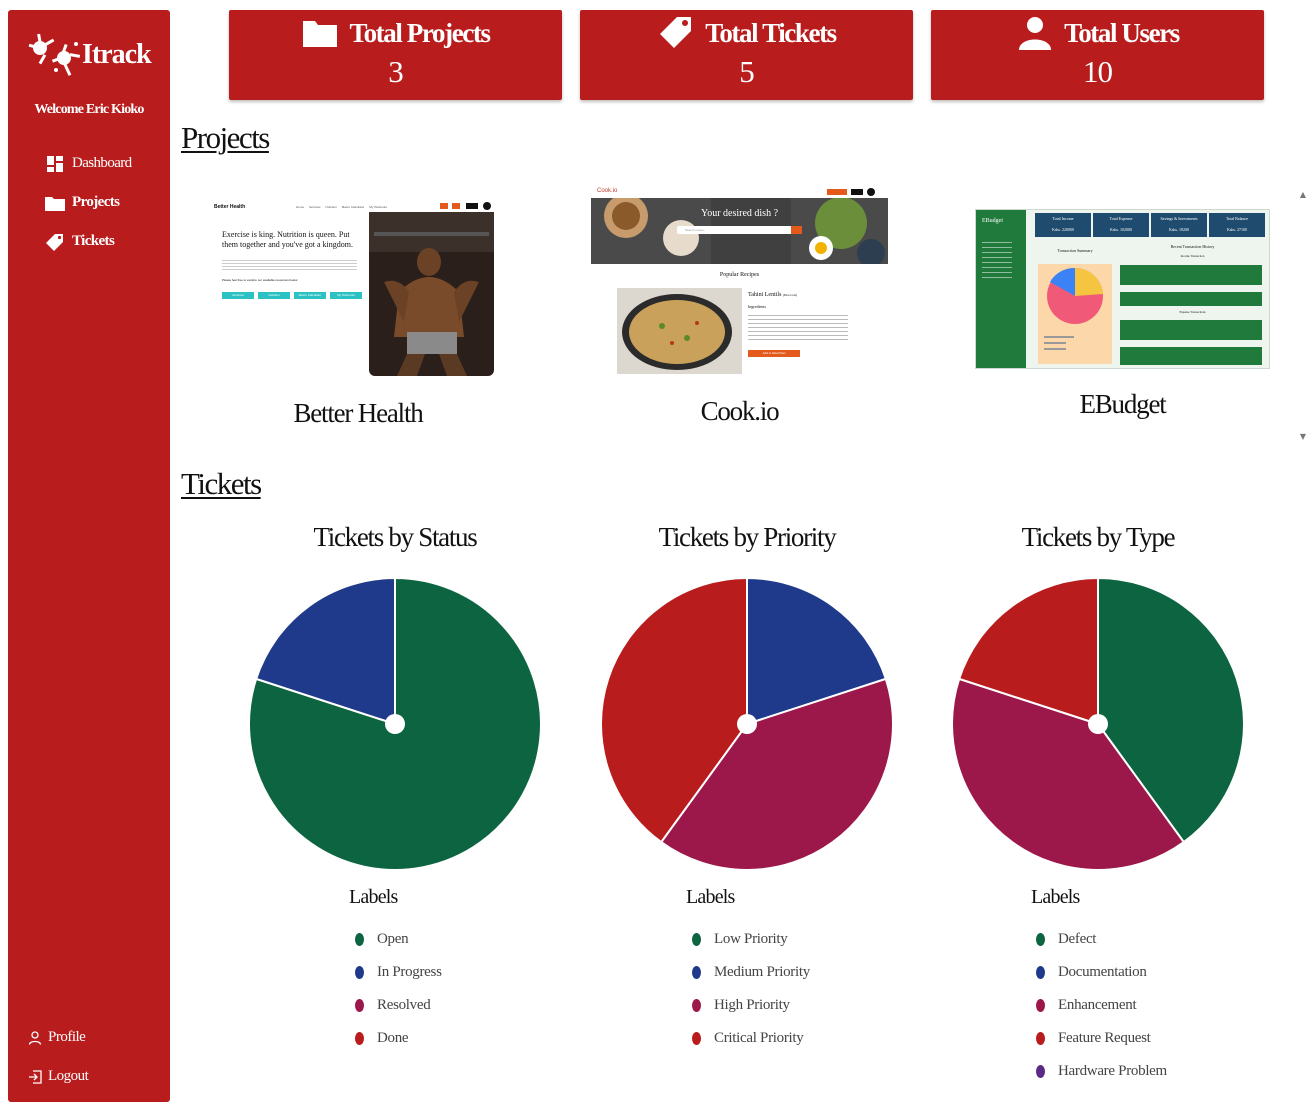 This screenshot has height=1107, width=1308. I want to click on stat-value: 5, so click(747, 71).